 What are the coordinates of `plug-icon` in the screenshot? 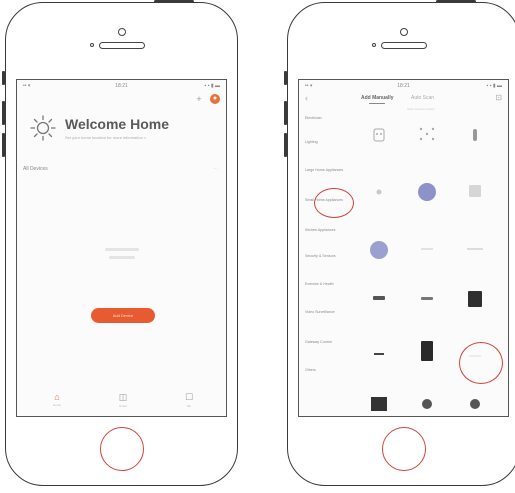 It's located at (475, 135).